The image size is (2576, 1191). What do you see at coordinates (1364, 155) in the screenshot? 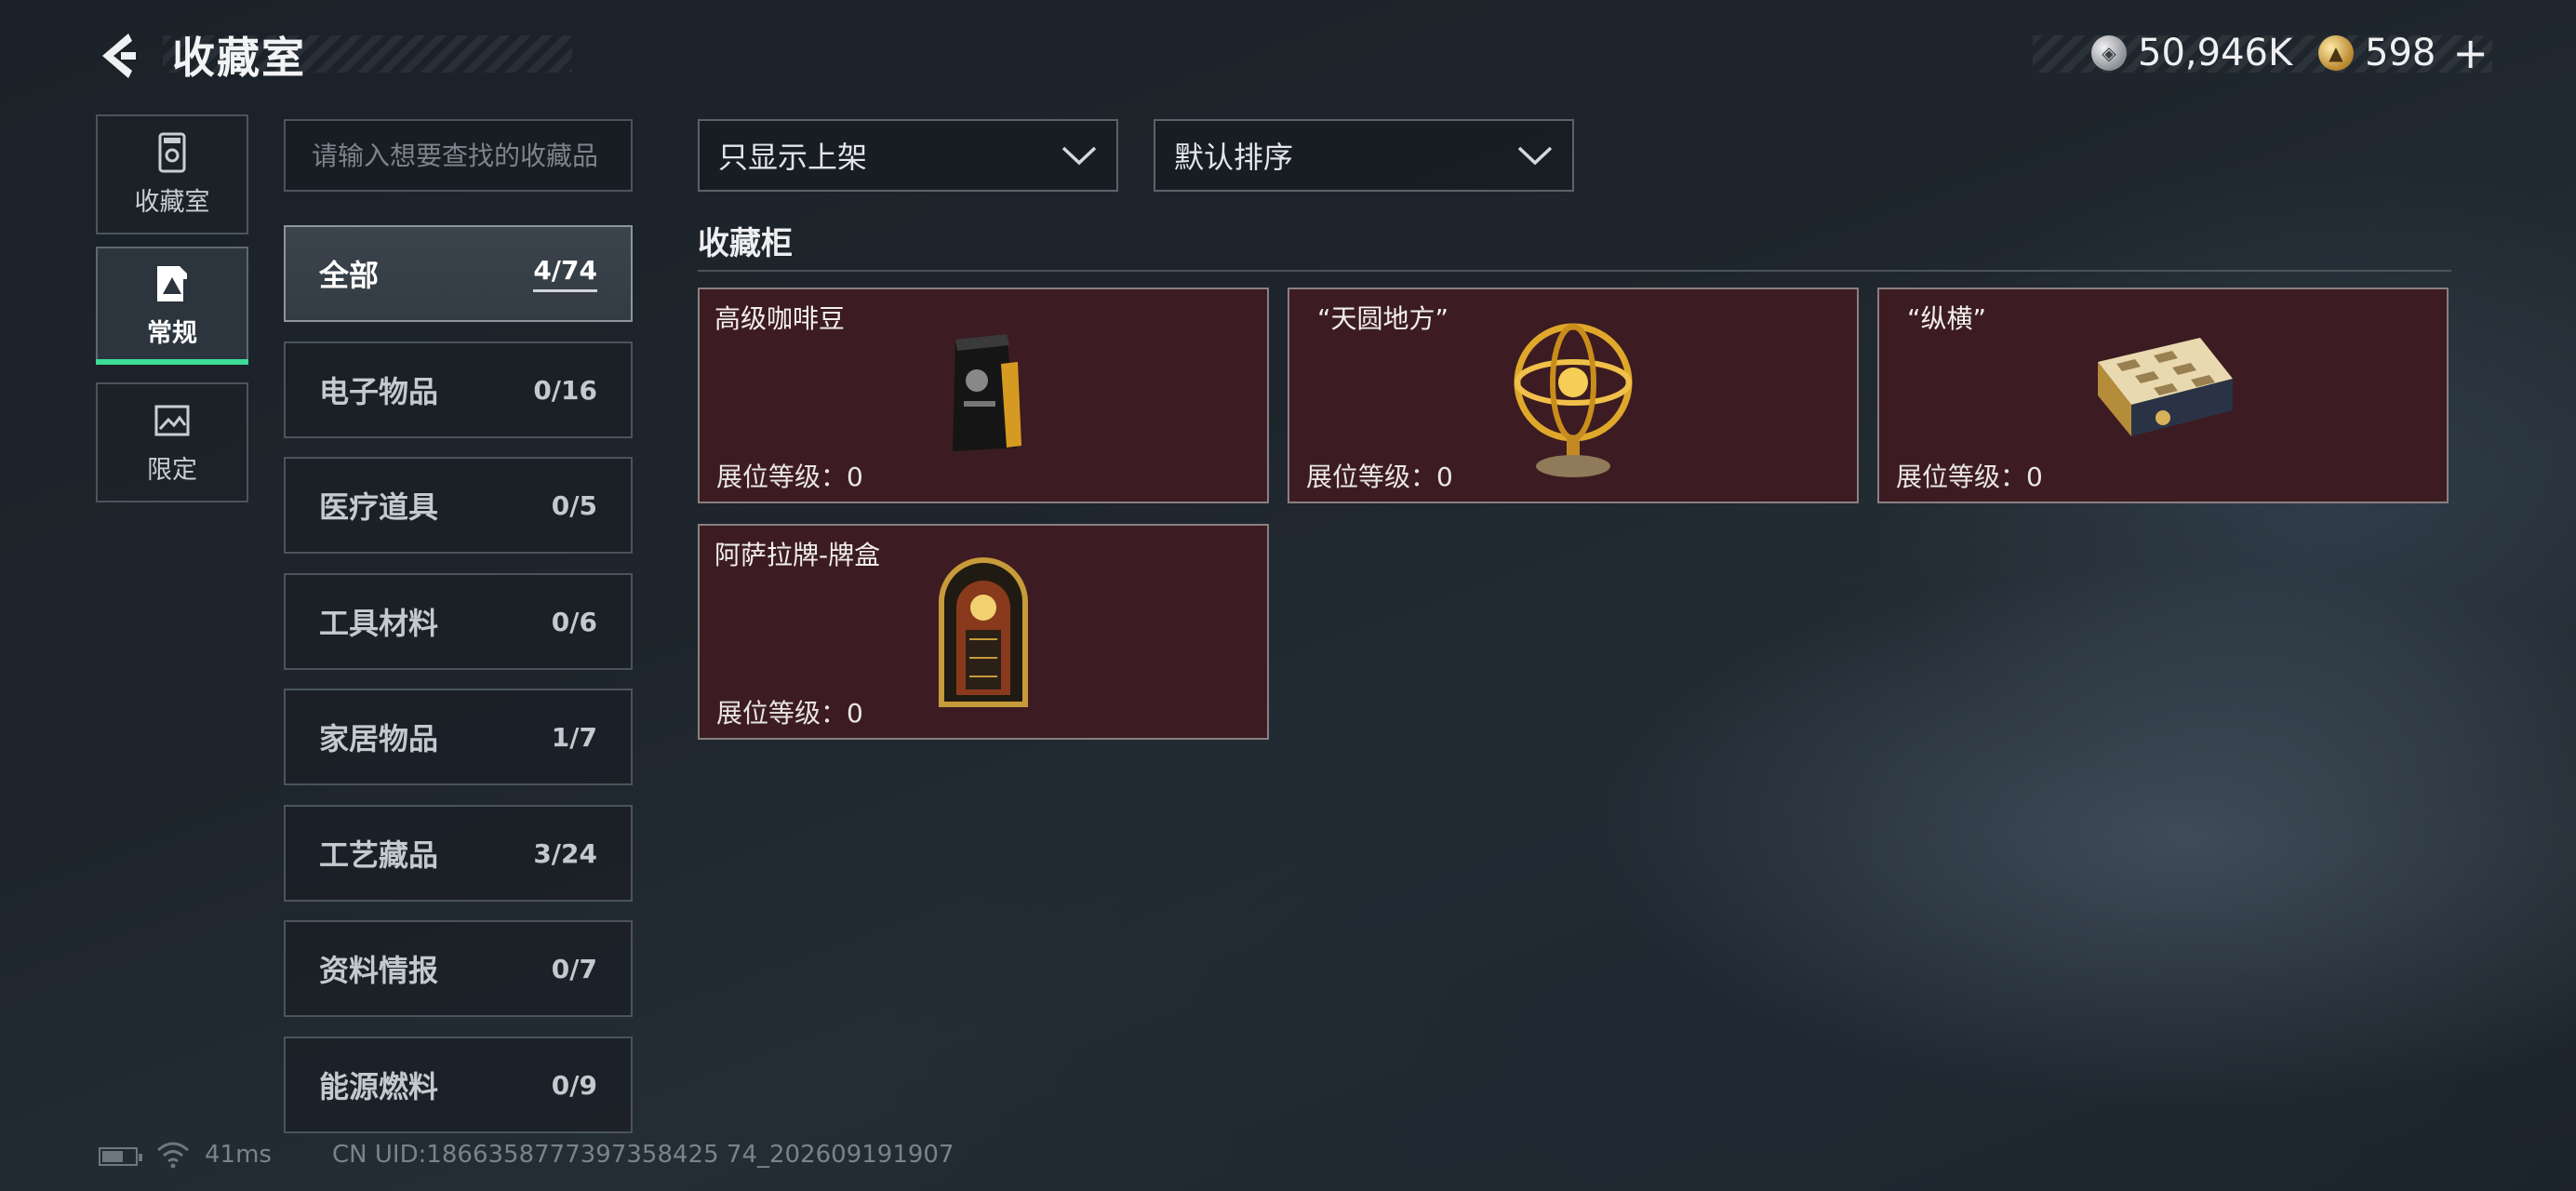
I see `sort-dropdown: 默认排序` at bounding box center [1364, 155].